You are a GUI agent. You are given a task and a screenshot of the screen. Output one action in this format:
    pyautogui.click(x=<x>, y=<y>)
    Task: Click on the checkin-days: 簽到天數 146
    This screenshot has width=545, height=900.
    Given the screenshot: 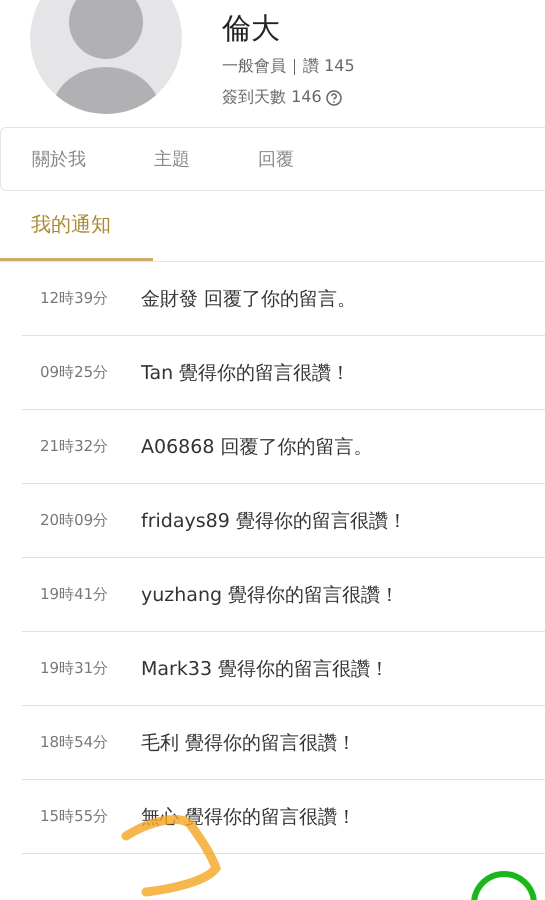 What is the action you would take?
    pyautogui.click(x=272, y=97)
    